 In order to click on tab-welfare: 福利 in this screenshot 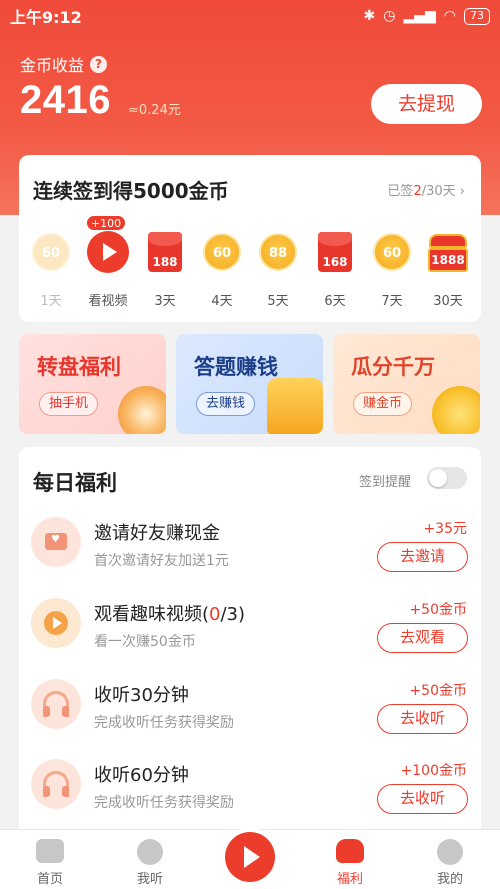, I will do `click(350, 859)`.